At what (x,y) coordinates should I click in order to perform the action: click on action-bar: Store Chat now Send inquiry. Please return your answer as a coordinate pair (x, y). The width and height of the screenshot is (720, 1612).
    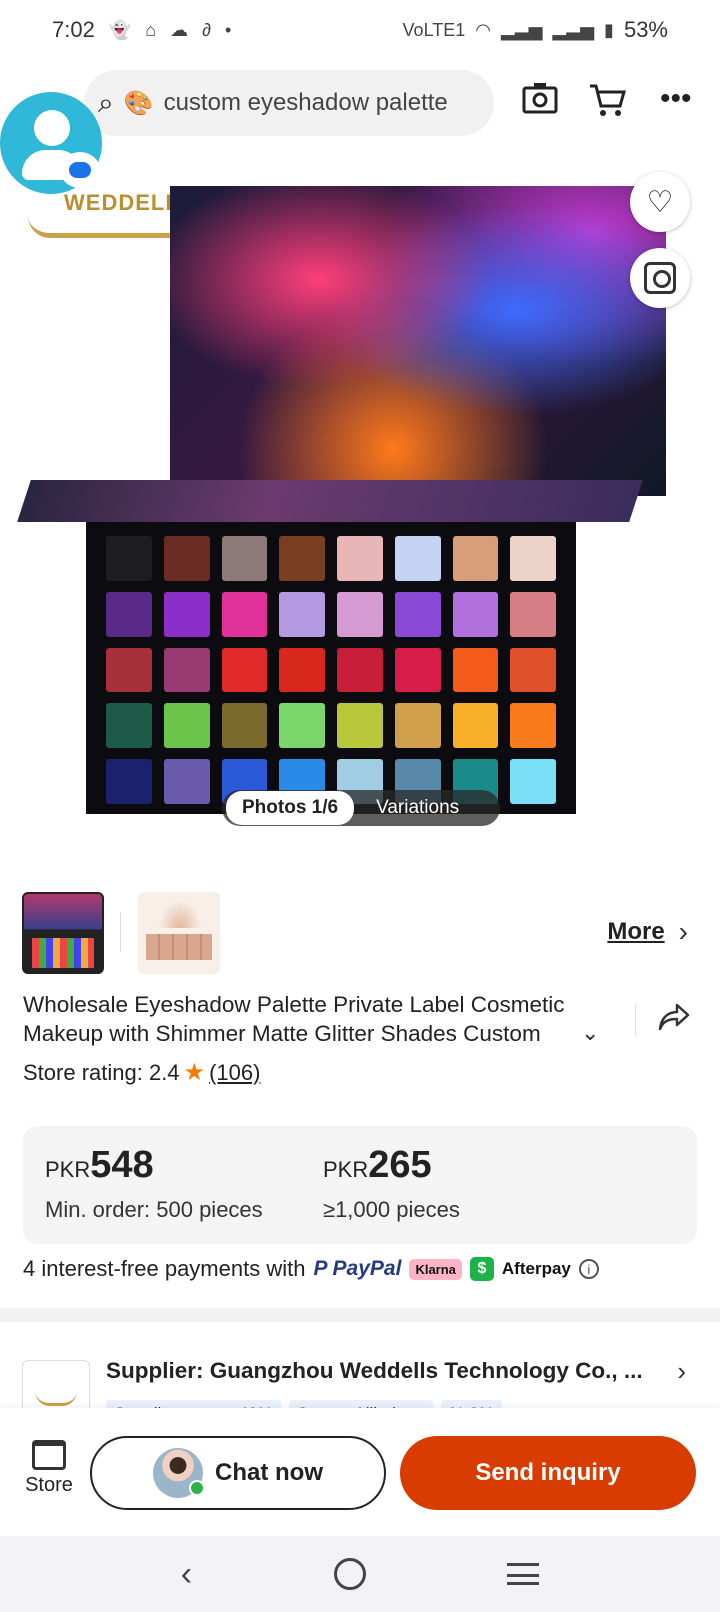
    Looking at the image, I should click on (360, 1472).